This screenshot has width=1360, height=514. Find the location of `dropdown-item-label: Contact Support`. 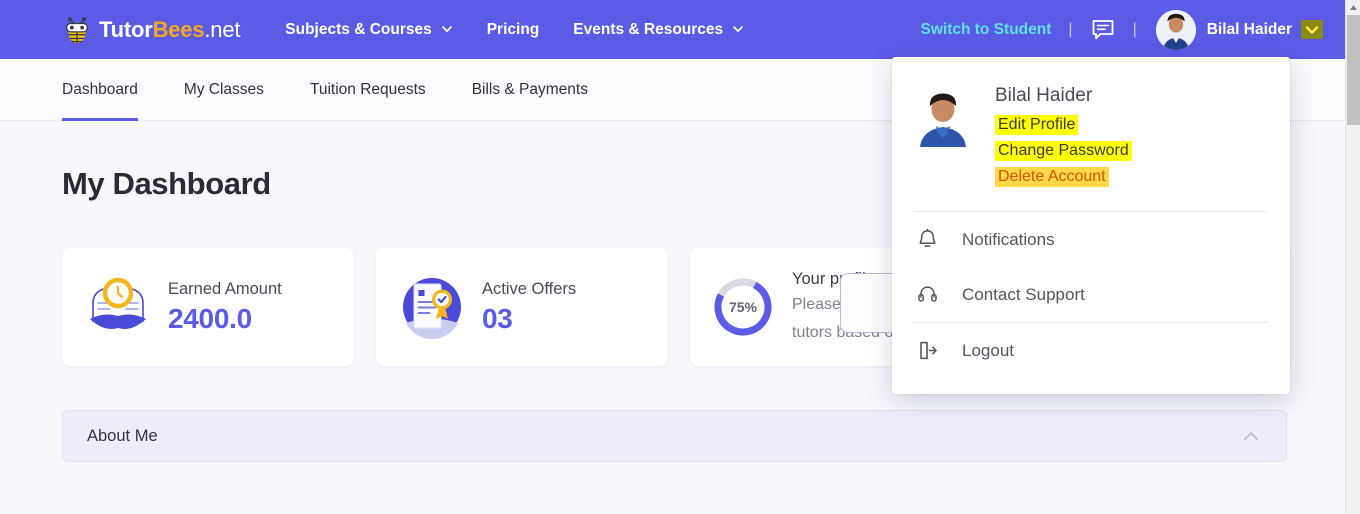

dropdown-item-label: Contact Support is located at coordinates (1023, 294).